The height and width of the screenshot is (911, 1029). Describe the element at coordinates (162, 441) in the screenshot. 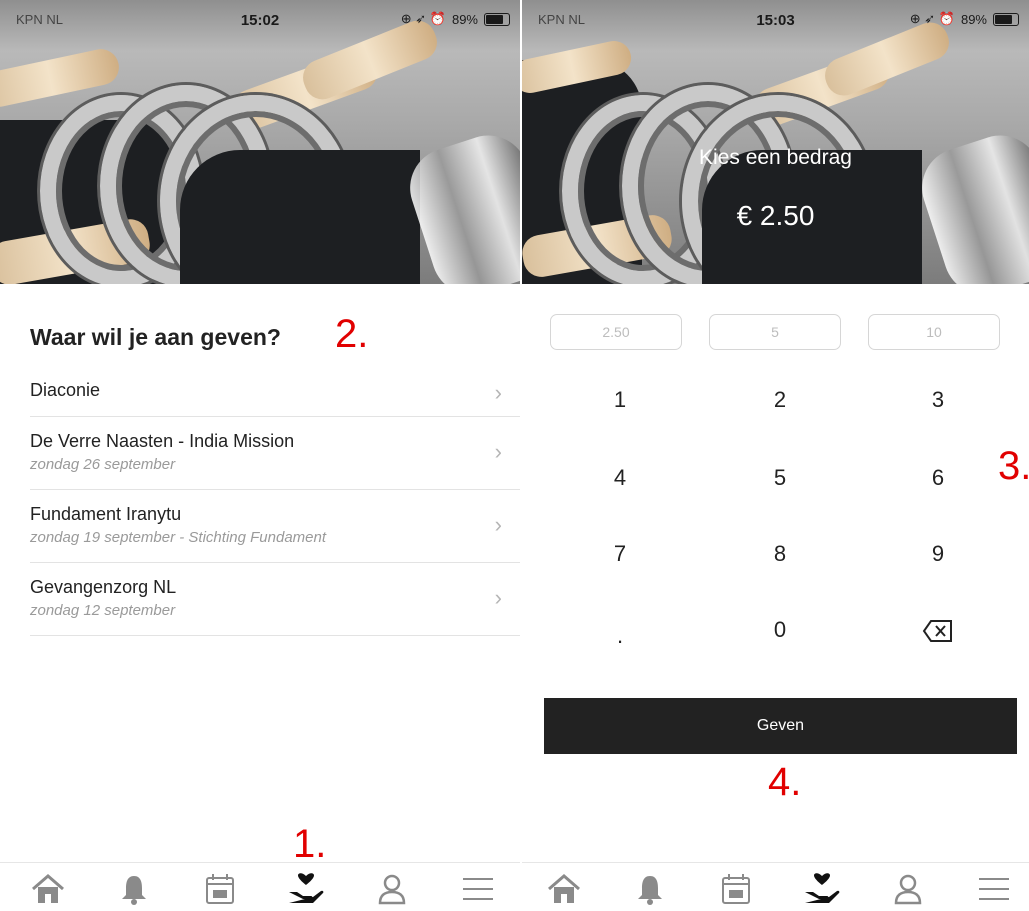

I see `list-item-title: De Verre Naasten - India Mission` at that location.